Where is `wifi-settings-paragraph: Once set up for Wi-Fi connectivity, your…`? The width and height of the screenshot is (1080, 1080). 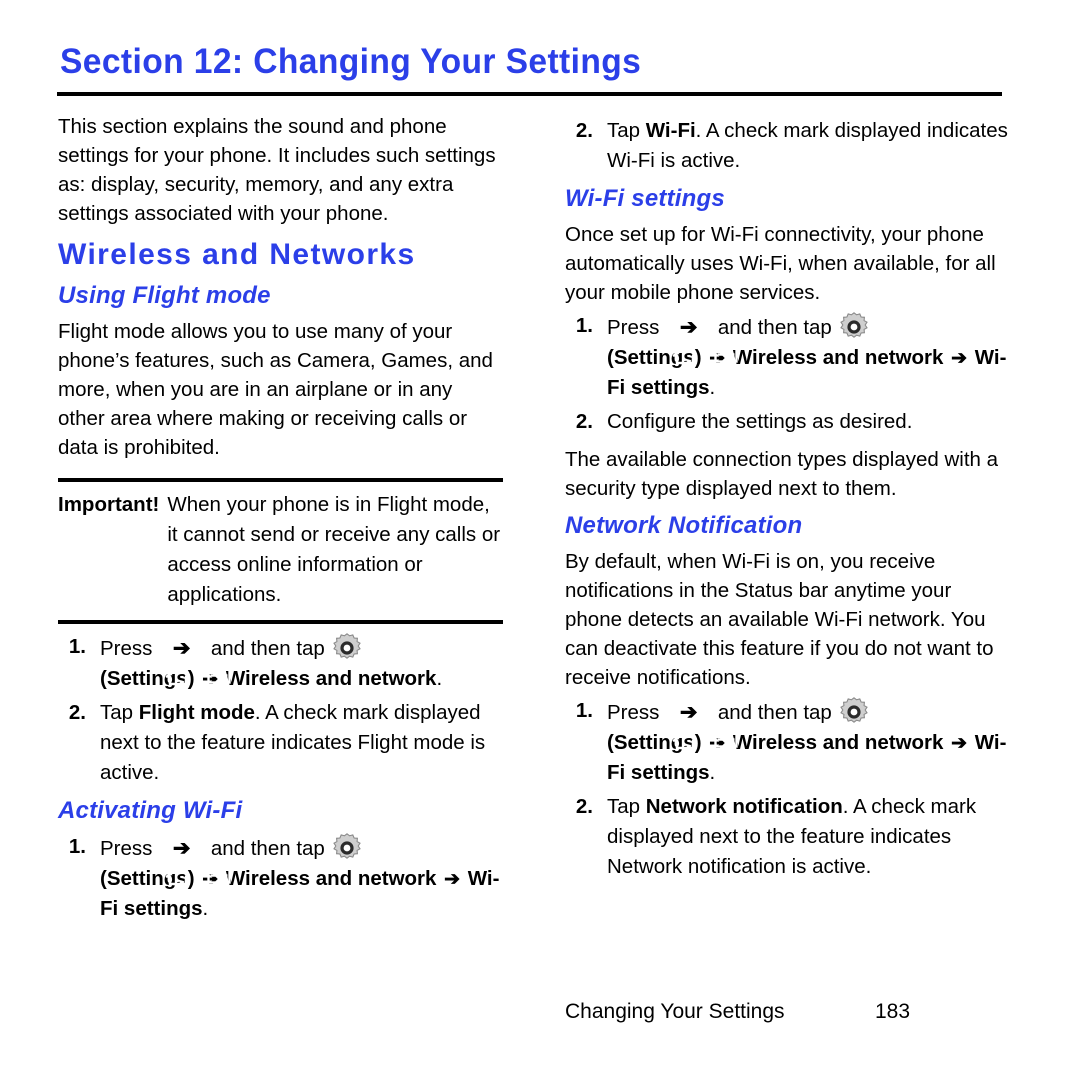
wifi-settings-paragraph: Once set up for Wi-Fi connectivity, your… is located at coordinates (780, 263).